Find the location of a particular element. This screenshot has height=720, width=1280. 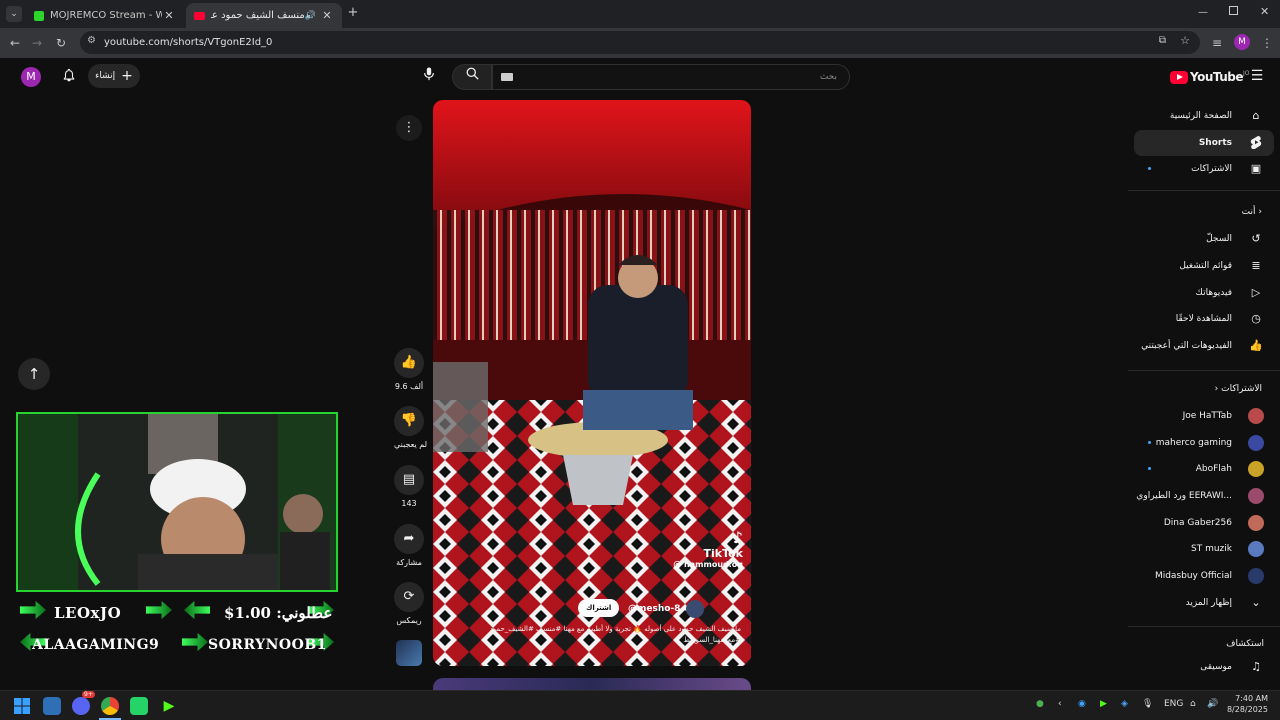

browser-profile-avatar: M is located at coordinates (1242, 42).